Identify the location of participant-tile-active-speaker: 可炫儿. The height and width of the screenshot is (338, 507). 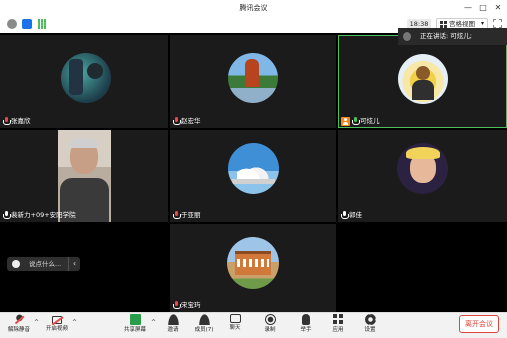
(422, 81).